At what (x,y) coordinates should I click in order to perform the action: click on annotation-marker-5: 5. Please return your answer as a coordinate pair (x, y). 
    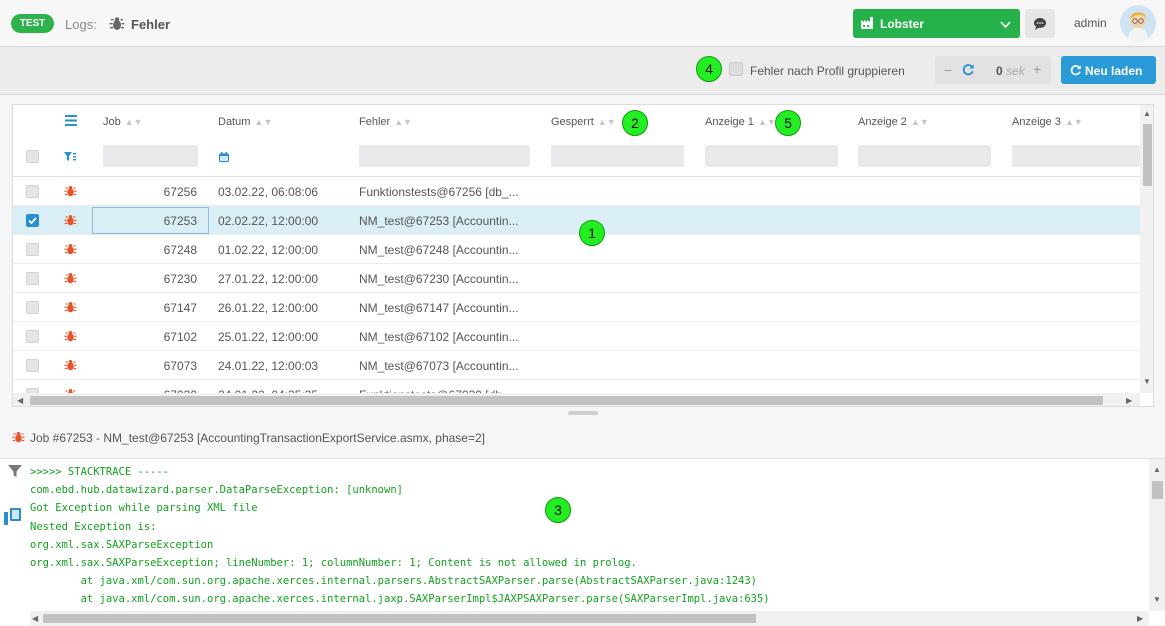
    Looking at the image, I should click on (788, 123).